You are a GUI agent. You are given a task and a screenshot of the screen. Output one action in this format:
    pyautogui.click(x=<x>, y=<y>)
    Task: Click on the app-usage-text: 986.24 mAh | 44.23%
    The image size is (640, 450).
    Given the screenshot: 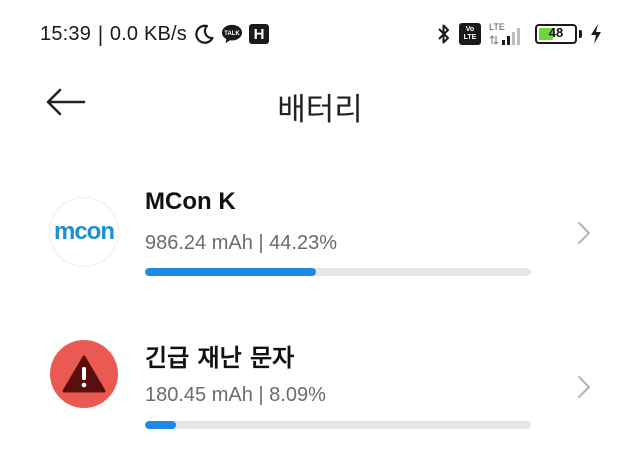 What is the action you would take?
    pyautogui.click(x=241, y=243)
    